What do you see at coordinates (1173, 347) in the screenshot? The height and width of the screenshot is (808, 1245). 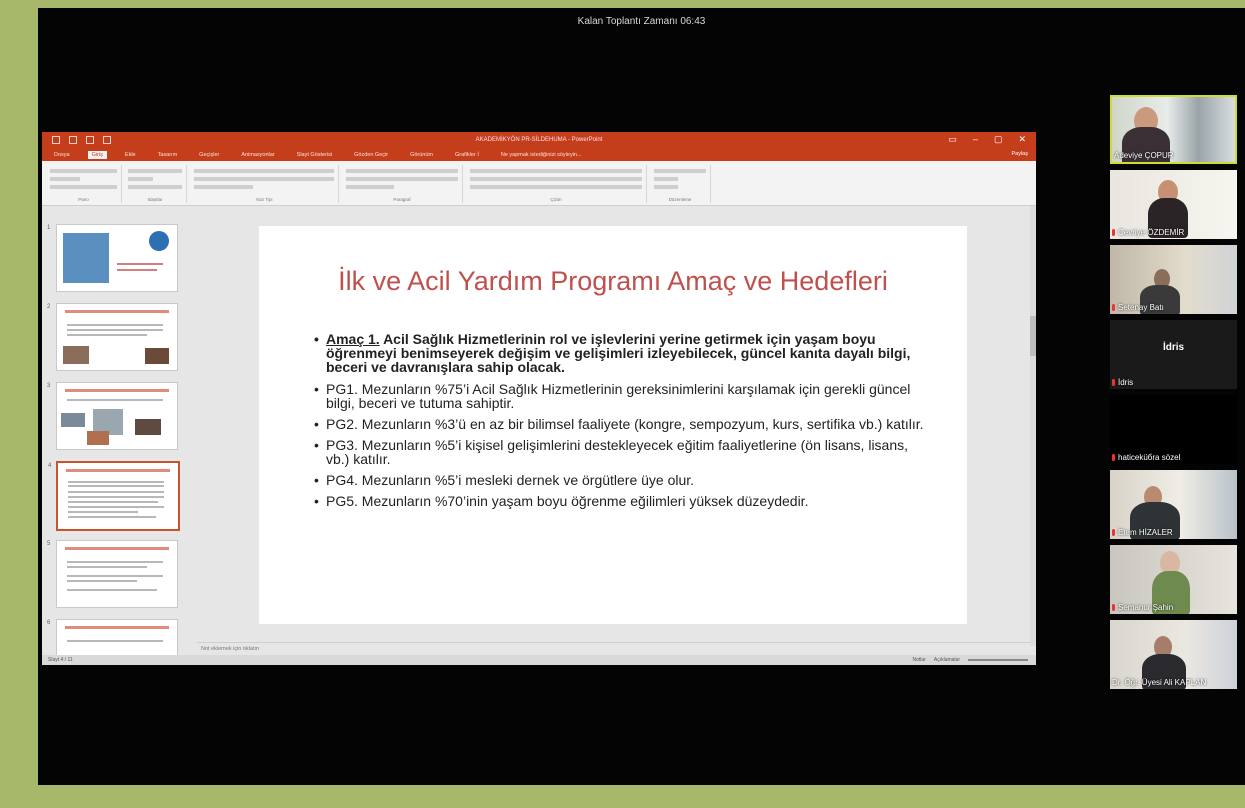 I see `participant-avatar-name: İdris` at bounding box center [1173, 347].